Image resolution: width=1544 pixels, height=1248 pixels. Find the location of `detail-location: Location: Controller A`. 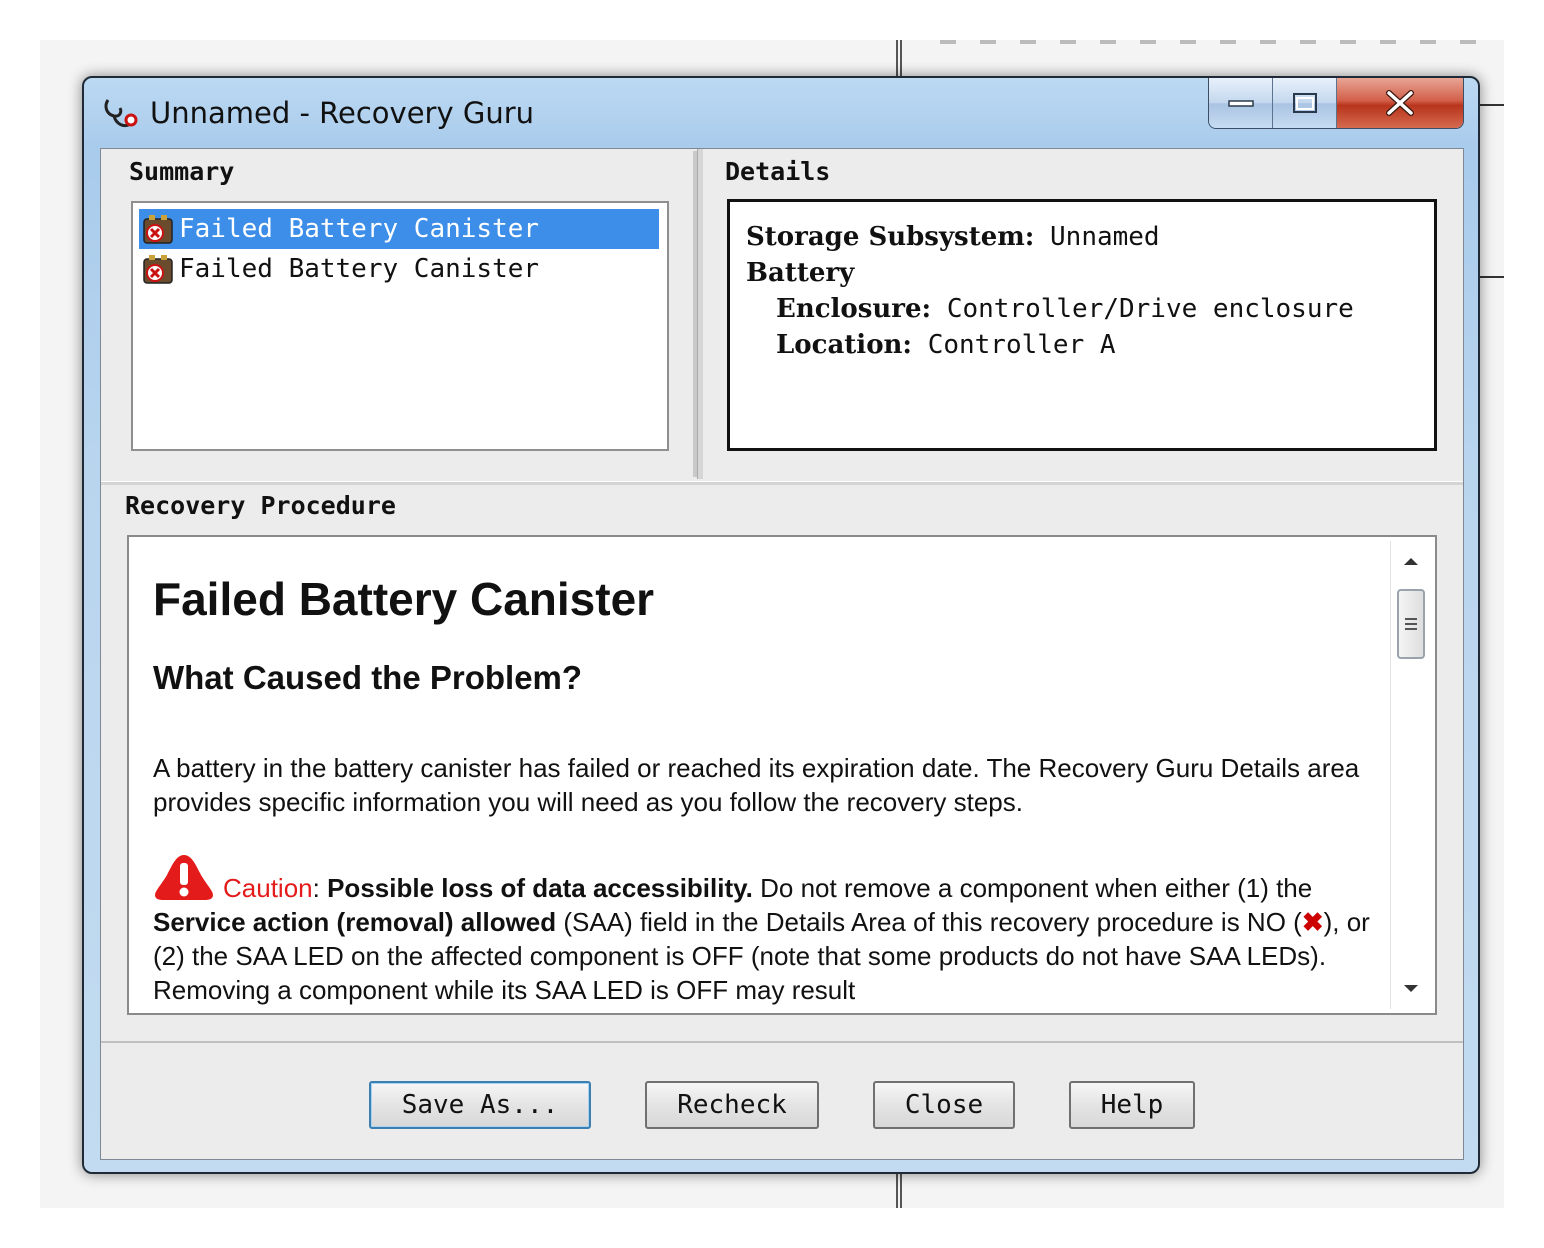

detail-location: Location: Controller A is located at coordinates (946, 345).